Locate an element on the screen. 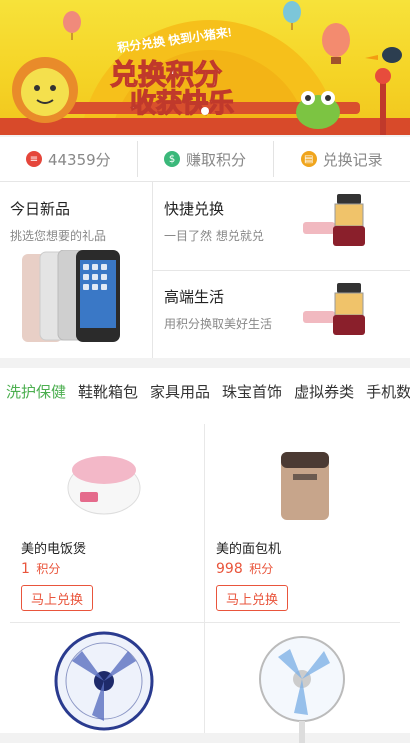 Image resolution: width=410 pixels, height=743 pixels. phone-product-image is located at coordinates (71, 296).